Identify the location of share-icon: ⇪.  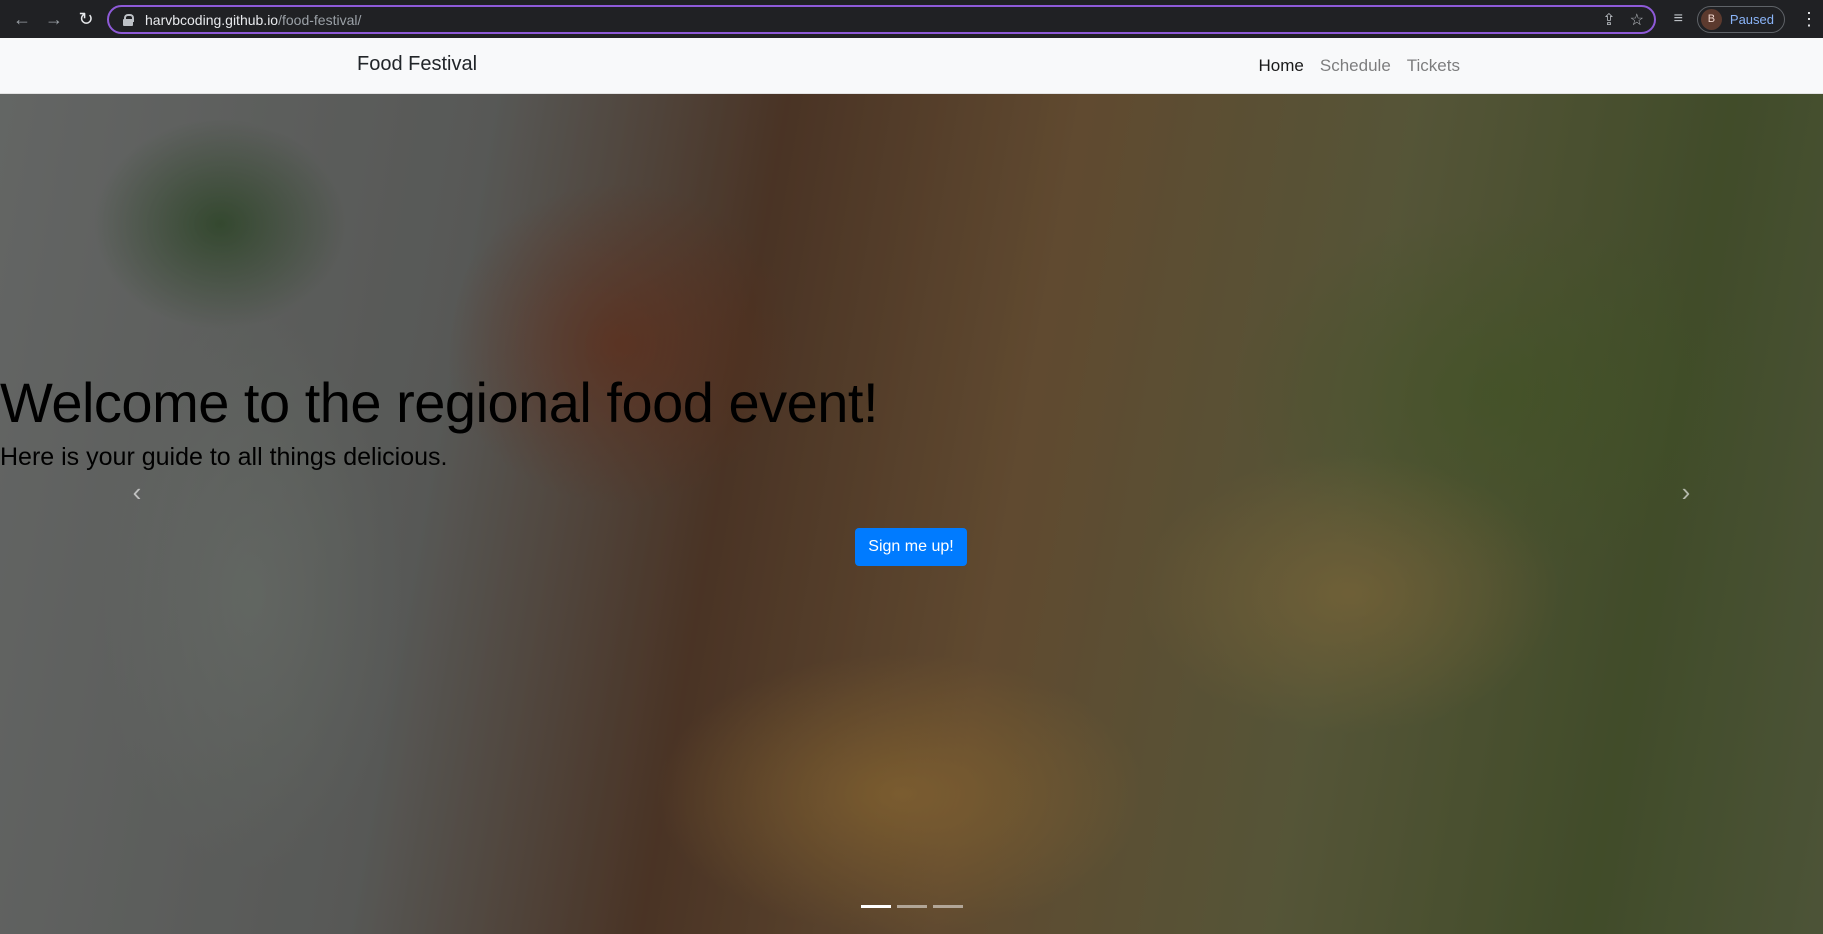
(1608, 20).